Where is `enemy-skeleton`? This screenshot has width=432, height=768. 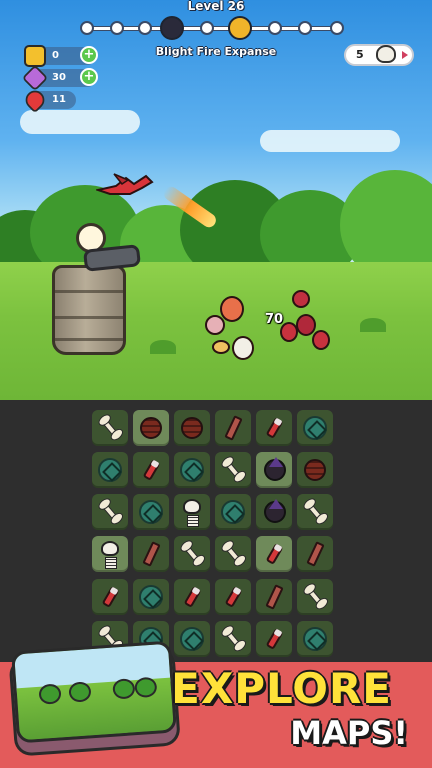 enemy-skeleton is located at coordinates (243, 348).